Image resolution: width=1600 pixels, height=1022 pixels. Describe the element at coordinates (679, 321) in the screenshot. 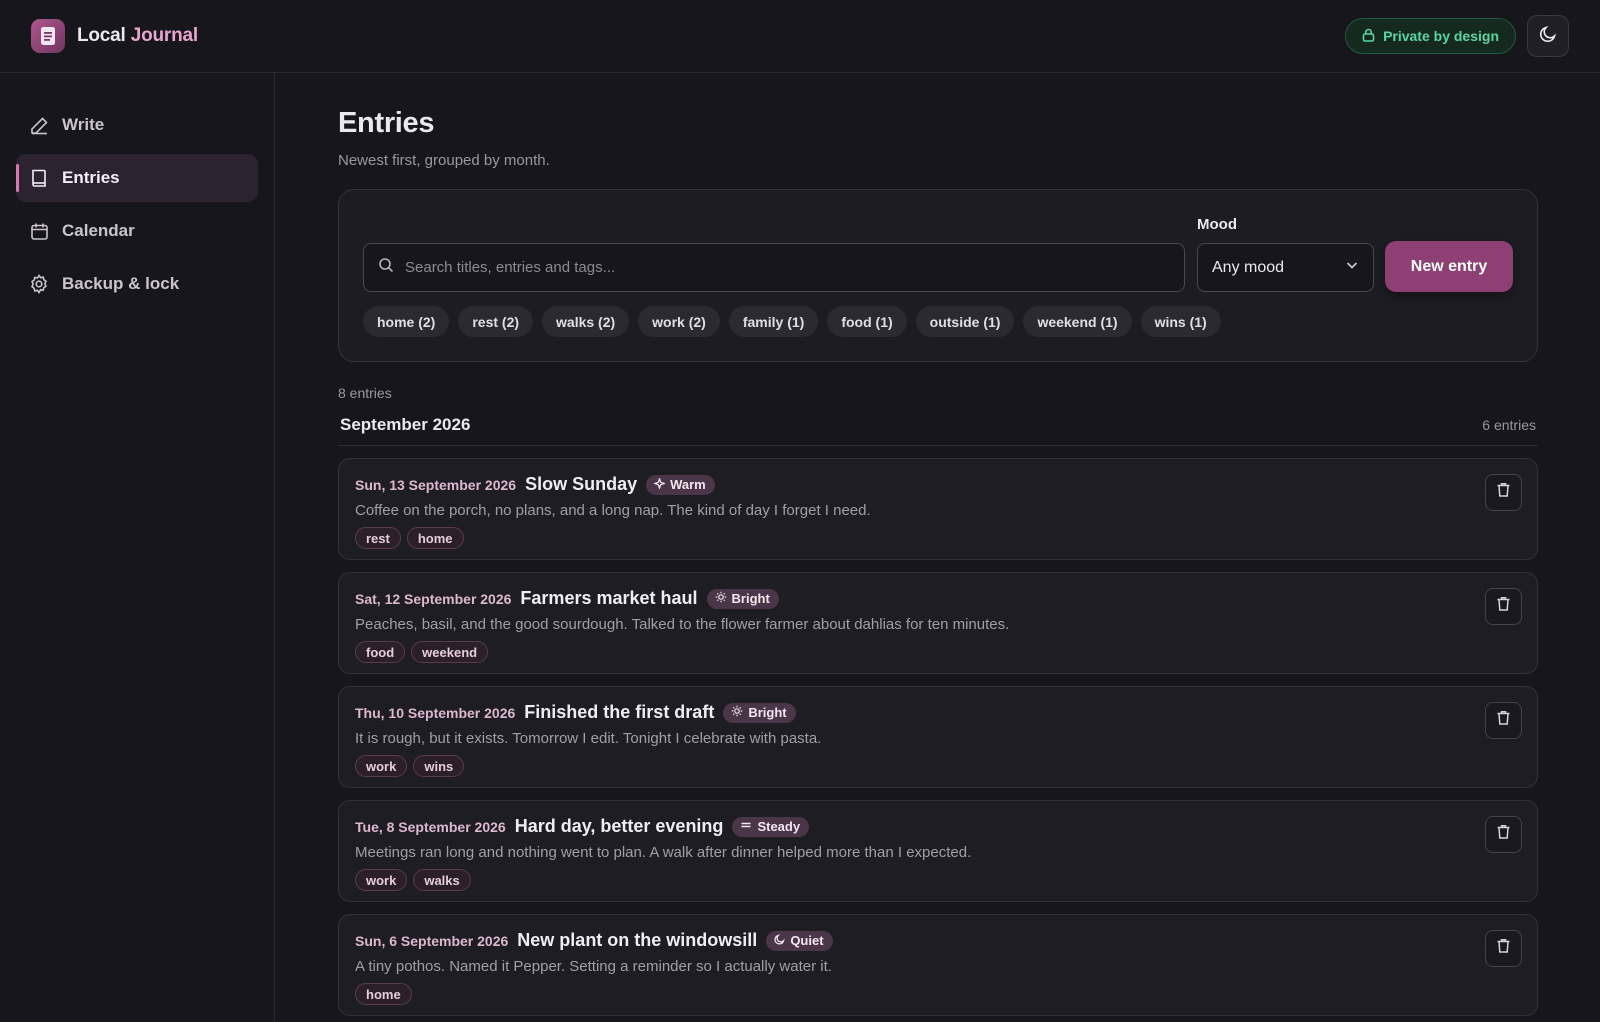

I see `tag-filter-chip: work (2)` at that location.